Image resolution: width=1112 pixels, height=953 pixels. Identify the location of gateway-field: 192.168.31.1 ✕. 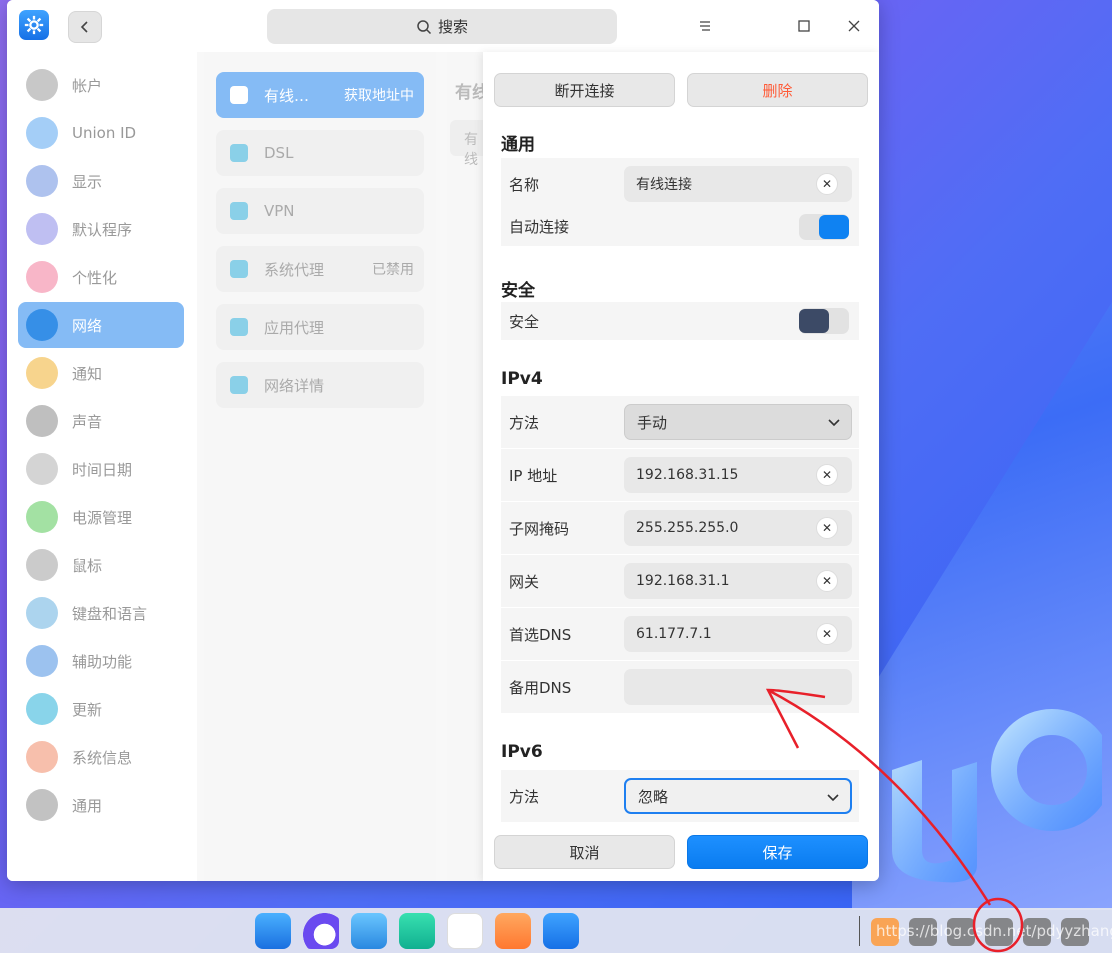
(738, 581).